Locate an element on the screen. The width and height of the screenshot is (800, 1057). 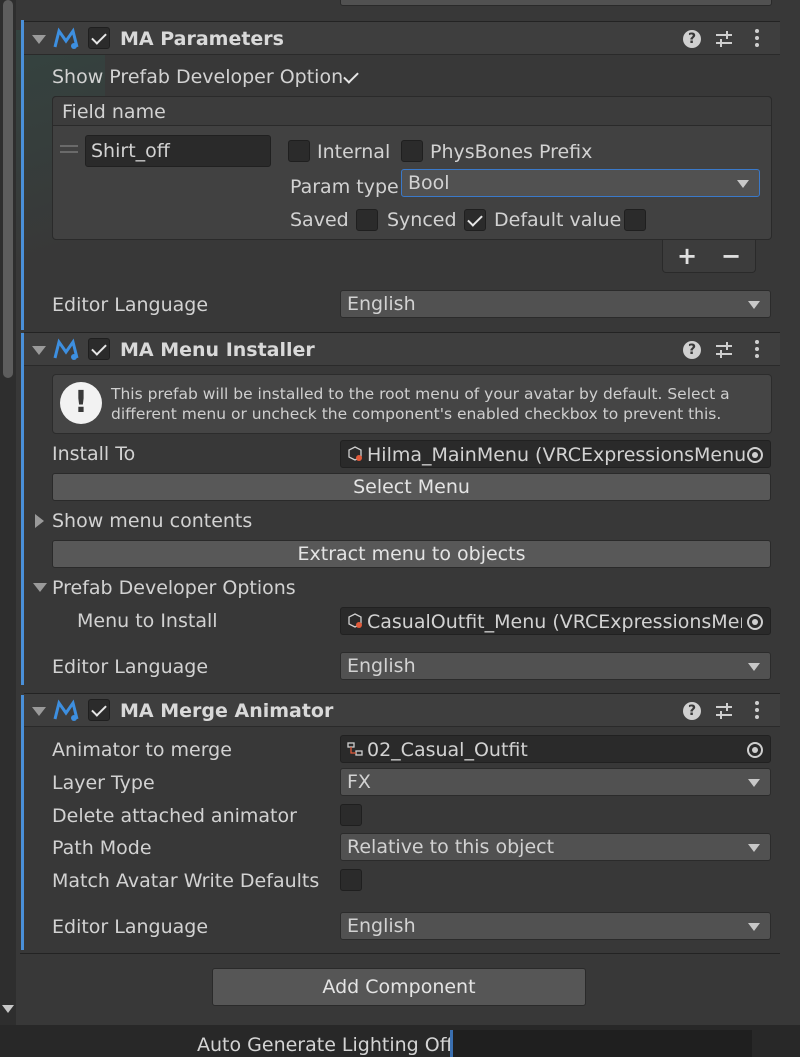
field-name-header-label: Field name is located at coordinates (114, 112).